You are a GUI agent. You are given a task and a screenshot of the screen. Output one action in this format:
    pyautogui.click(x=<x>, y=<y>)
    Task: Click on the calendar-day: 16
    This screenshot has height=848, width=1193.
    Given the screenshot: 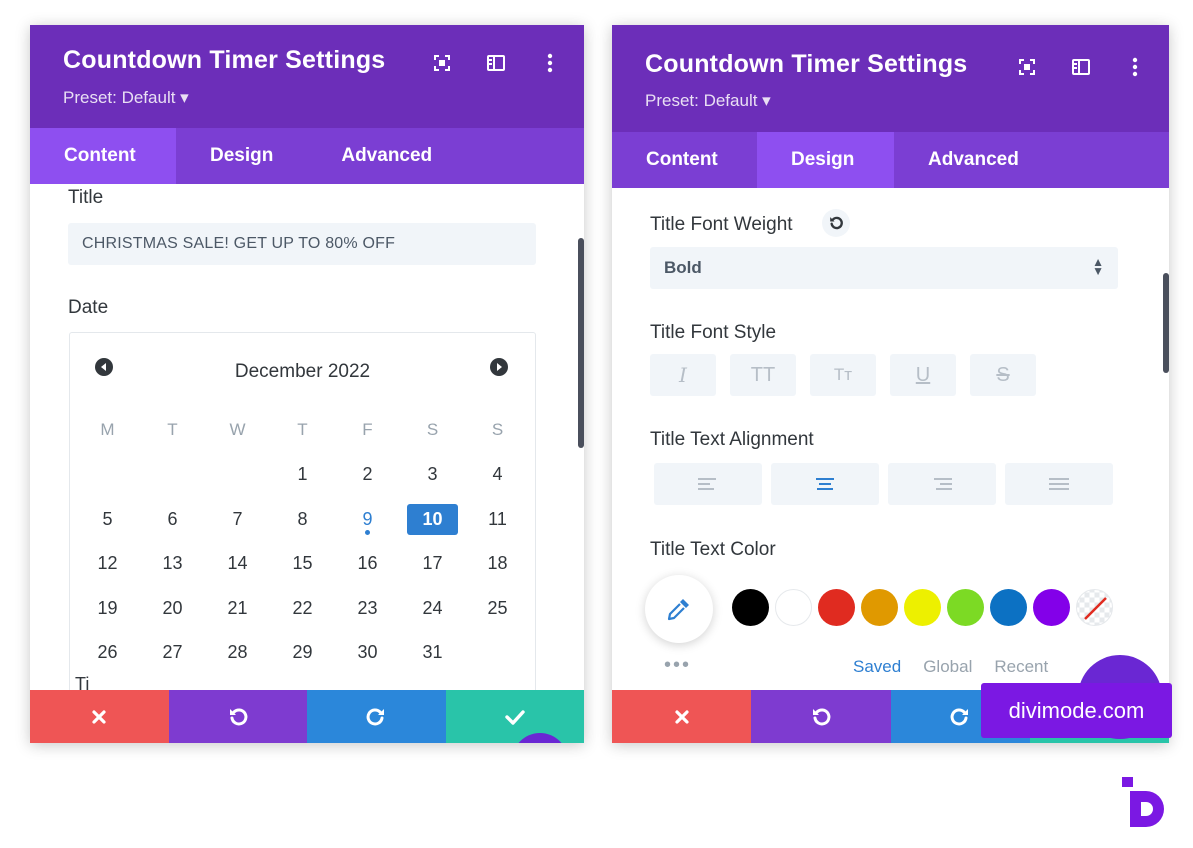 What is the action you would take?
    pyautogui.click(x=367, y=564)
    